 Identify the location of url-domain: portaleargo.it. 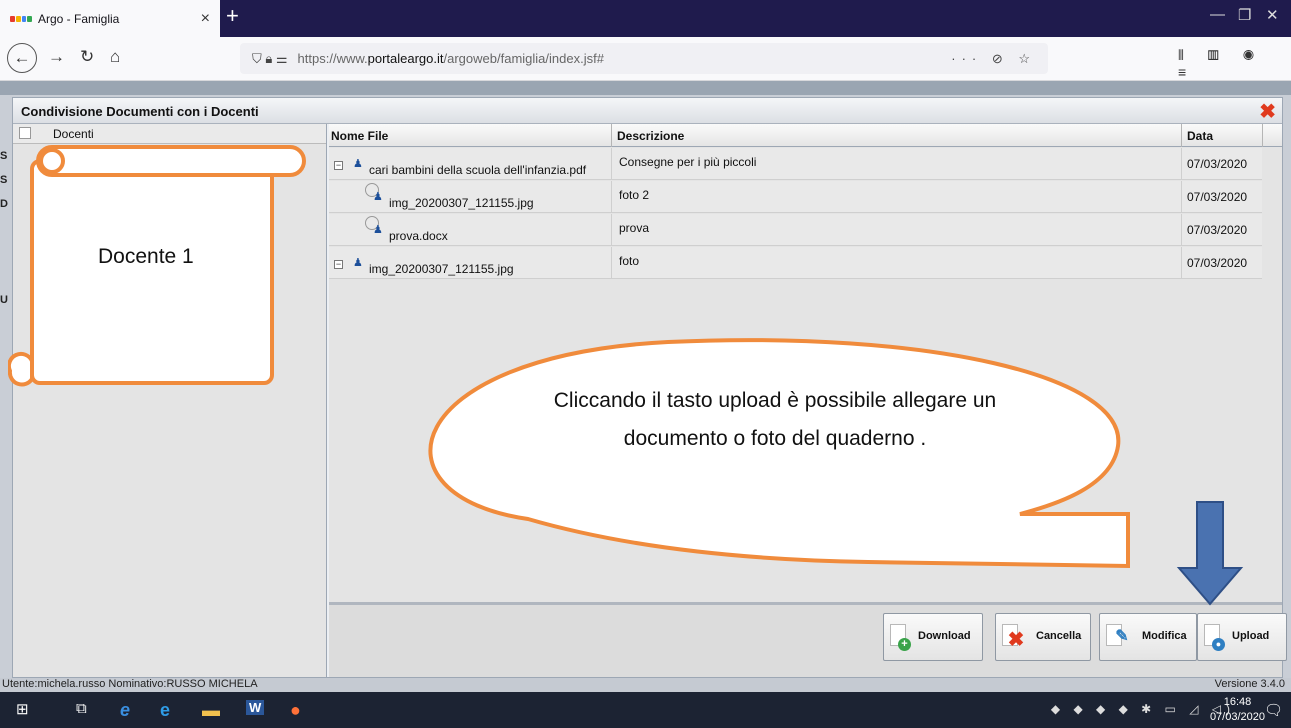
(405, 58).